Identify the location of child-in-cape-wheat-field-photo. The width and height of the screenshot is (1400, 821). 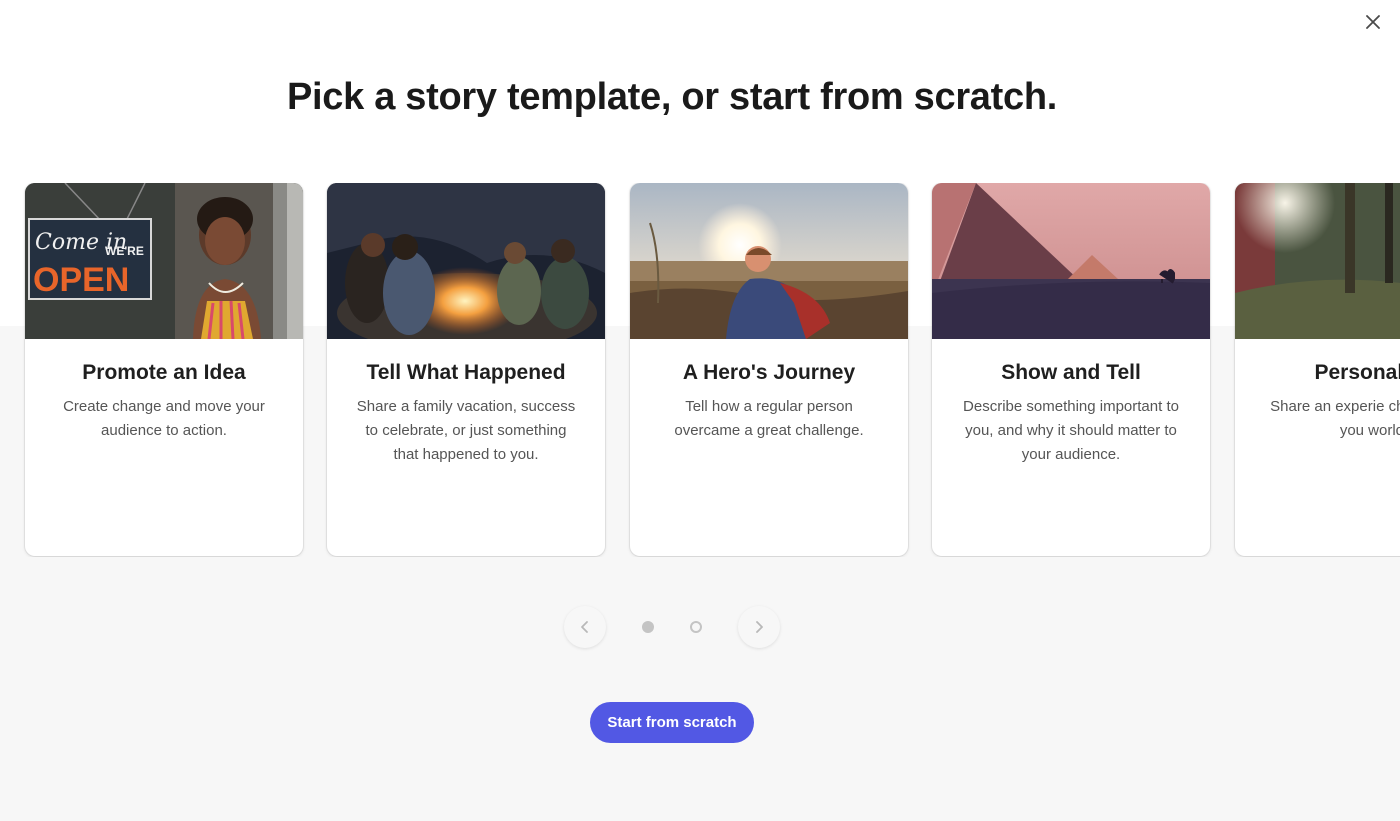
(769, 261).